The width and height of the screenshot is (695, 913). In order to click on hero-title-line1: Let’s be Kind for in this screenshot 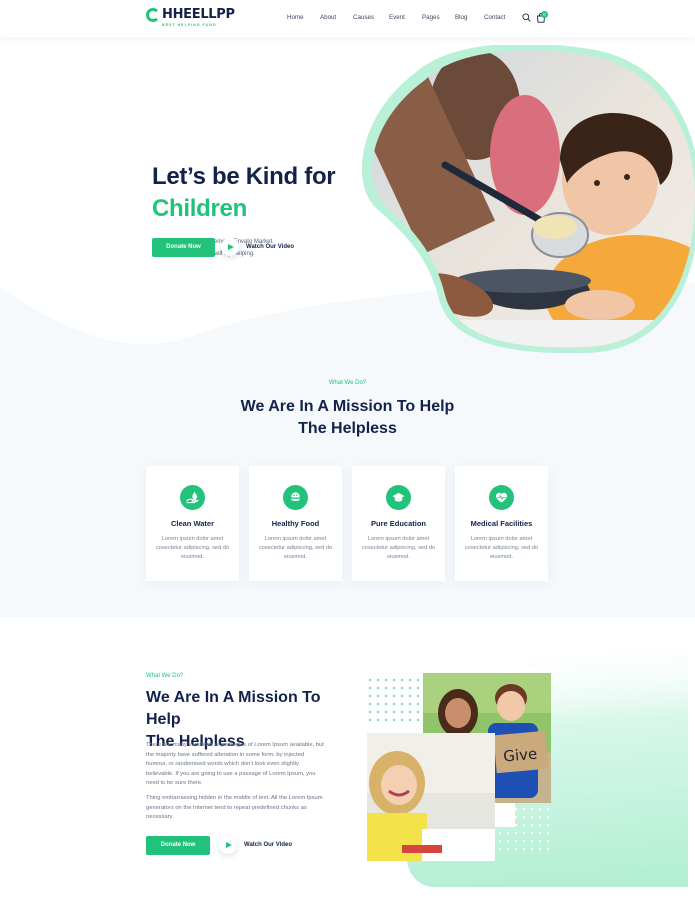, I will do `click(244, 176)`.